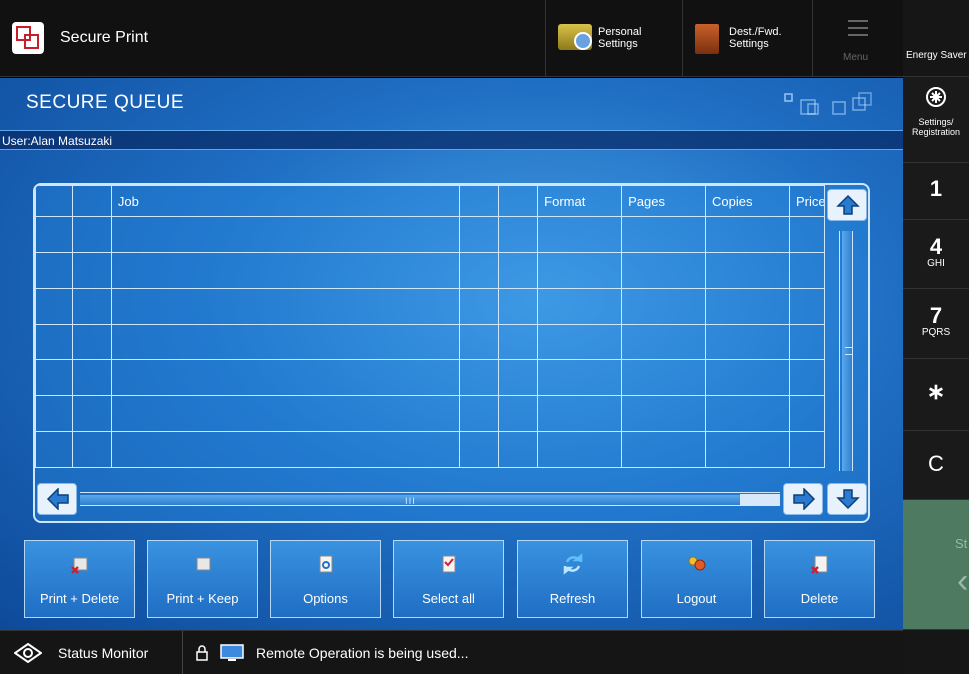  What do you see at coordinates (448, 579) in the screenshot?
I see `select-all-button: Select all` at bounding box center [448, 579].